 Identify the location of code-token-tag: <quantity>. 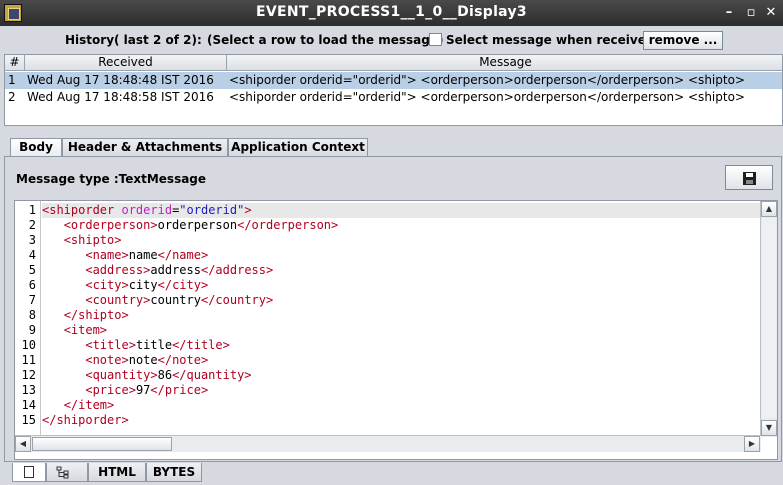
(121, 375).